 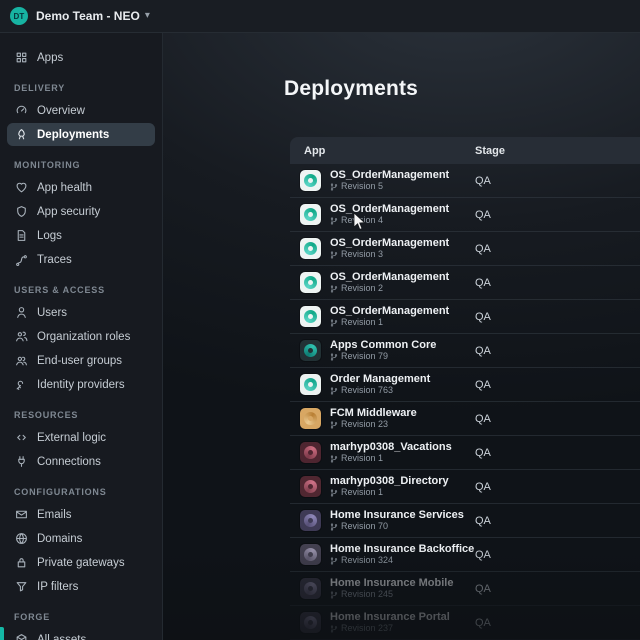 What do you see at coordinates (390, 628) in the screenshot?
I see `app-revision: Revision 237` at bounding box center [390, 628].